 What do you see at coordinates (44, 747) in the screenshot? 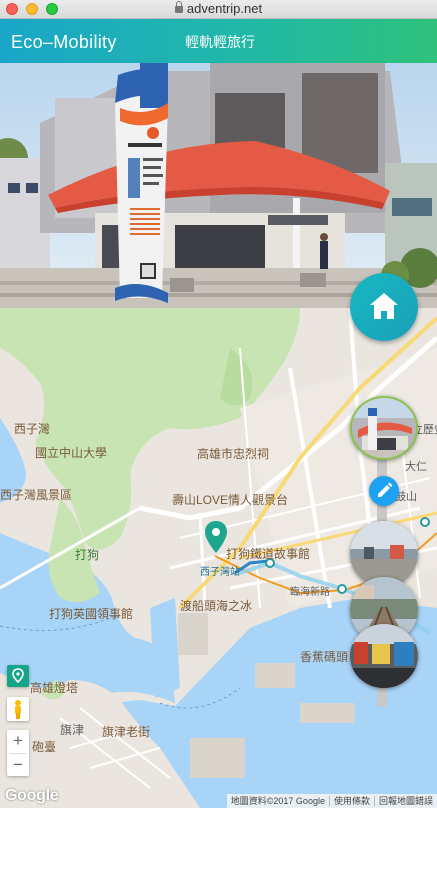
I see `map-label-cijin-fort: 砲臺` at bounding box center [44, 747].